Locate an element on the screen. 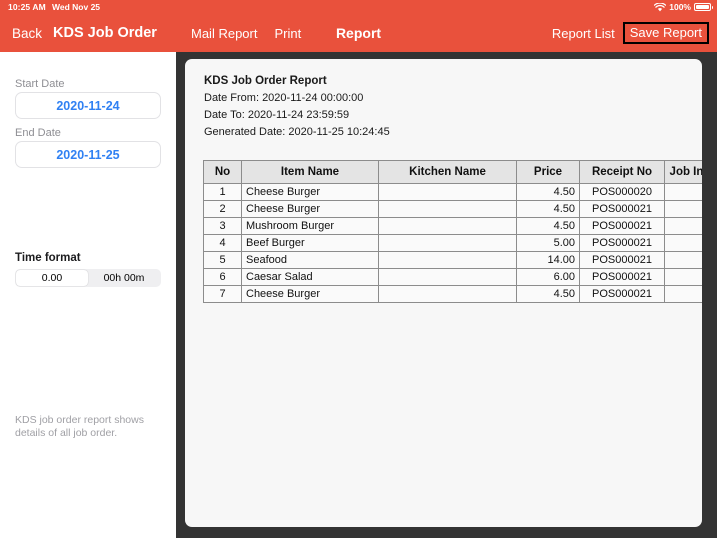 This screenshot has width=717, height=538. column-header-no: No is located at coordinates (222, 172).